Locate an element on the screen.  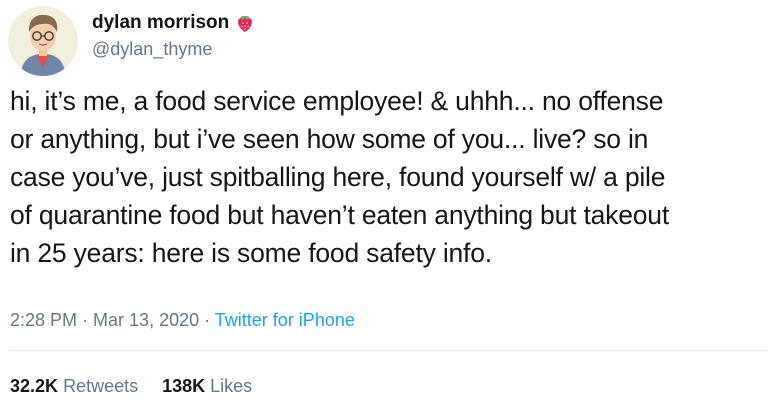
tweet-timestamp-time: 2:28 PM is located at coordinates (43, 320).